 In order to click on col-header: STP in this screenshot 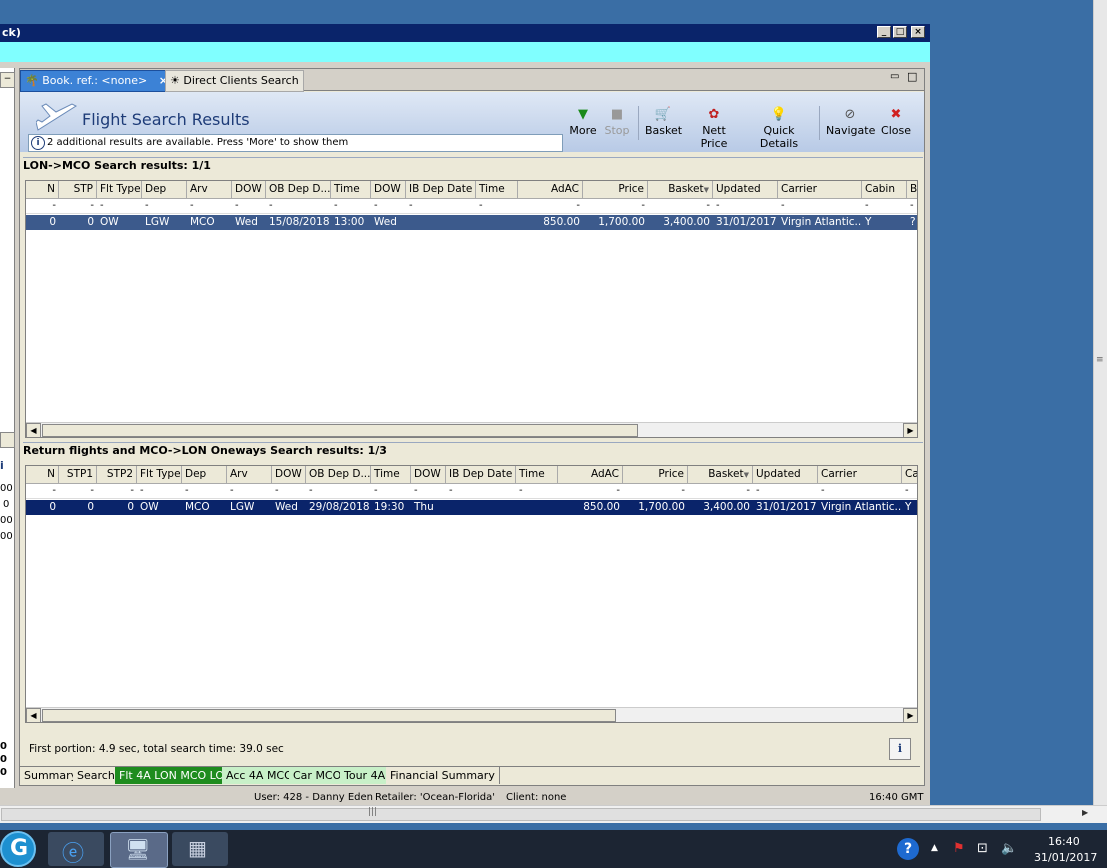, I will do `click(78, 189)`.